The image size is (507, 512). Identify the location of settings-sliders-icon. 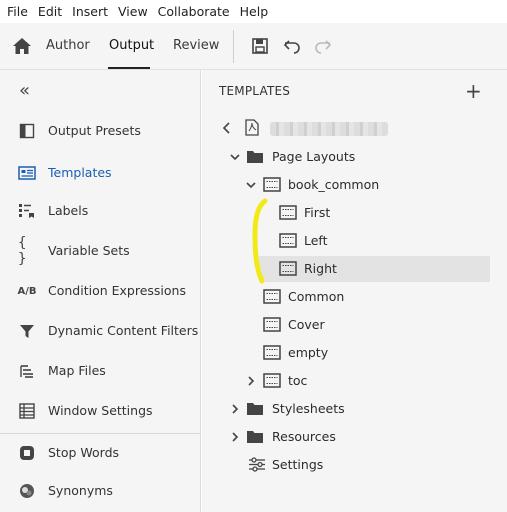
(257, 464).